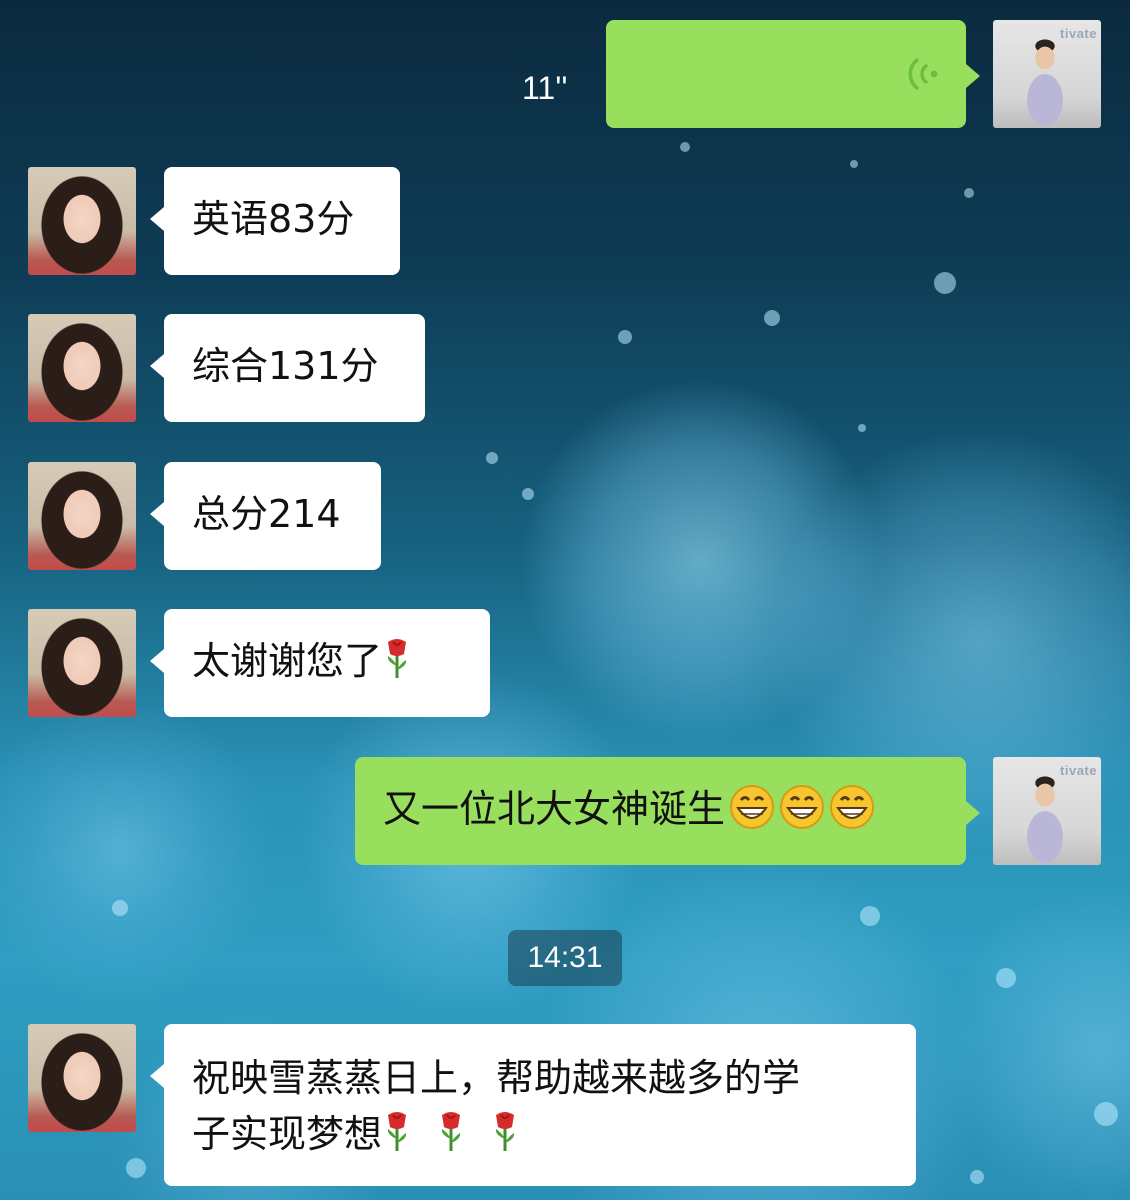 This screenshot has width=1130, height=1200. Describe the element at coordinates (287, 661) in the screenshot. I see `message-text: 太谢谢您了` at that location.